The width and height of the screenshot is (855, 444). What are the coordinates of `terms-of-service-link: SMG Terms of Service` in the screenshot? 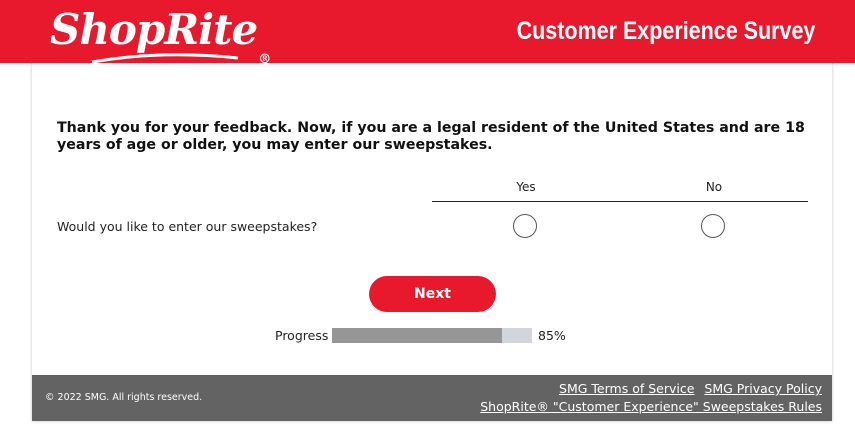 It's located at (626, 388).